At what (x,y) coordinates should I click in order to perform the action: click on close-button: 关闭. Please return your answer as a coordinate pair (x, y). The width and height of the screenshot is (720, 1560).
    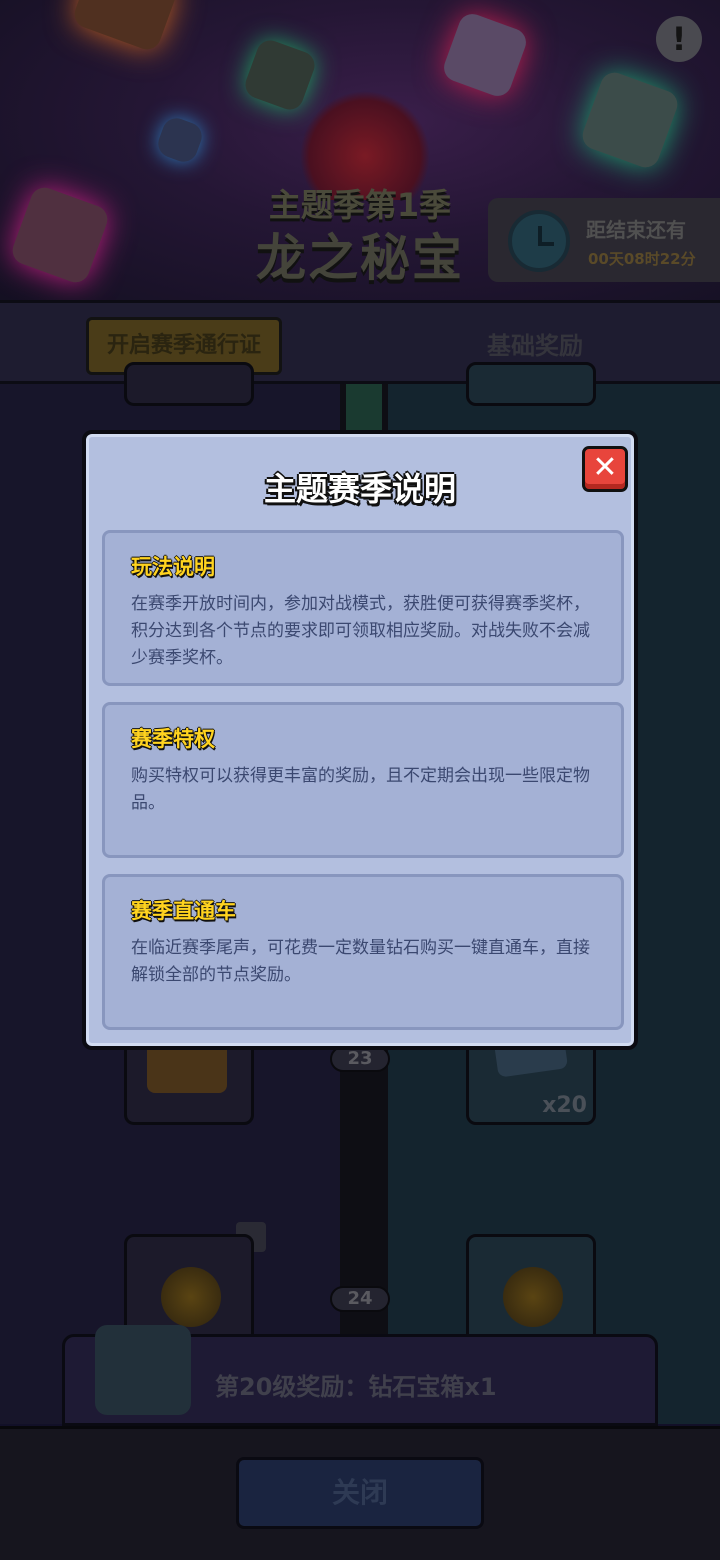
    Looking at the image, I should click on (360, 1493).